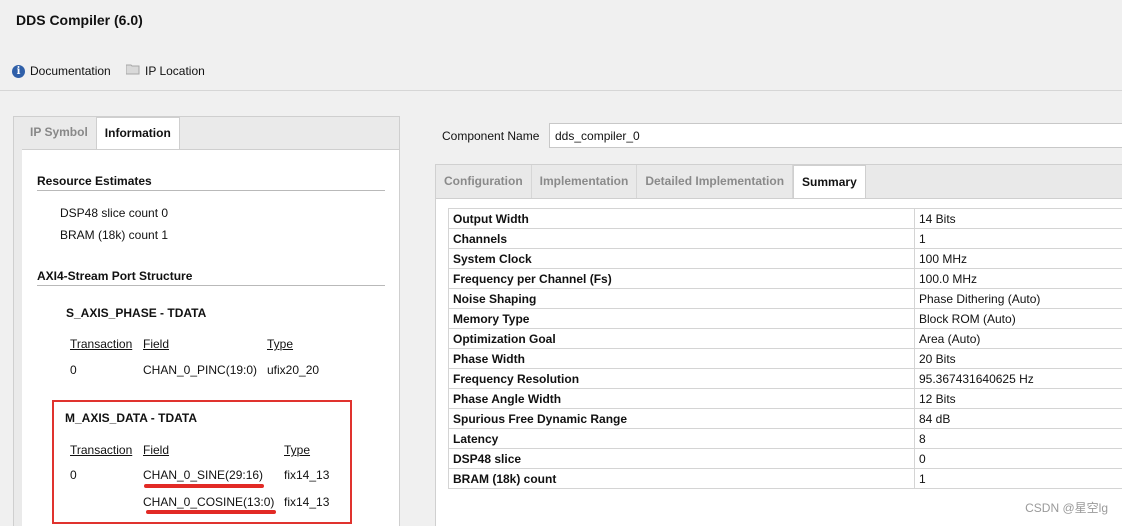 The image size is (1122, 526). I want to click on summary-key: Spurious Free Dynamic Range, so click(681, 418).